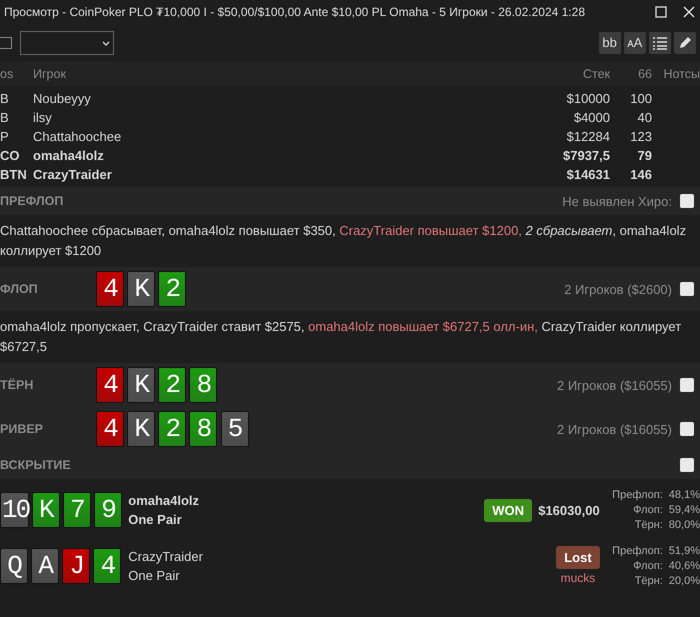 This screenshot has width=700, height=617. What do you see at coordinates (45, 566) in the screenshot?
I see `playing-card: A` at bounding box center [45, 566].